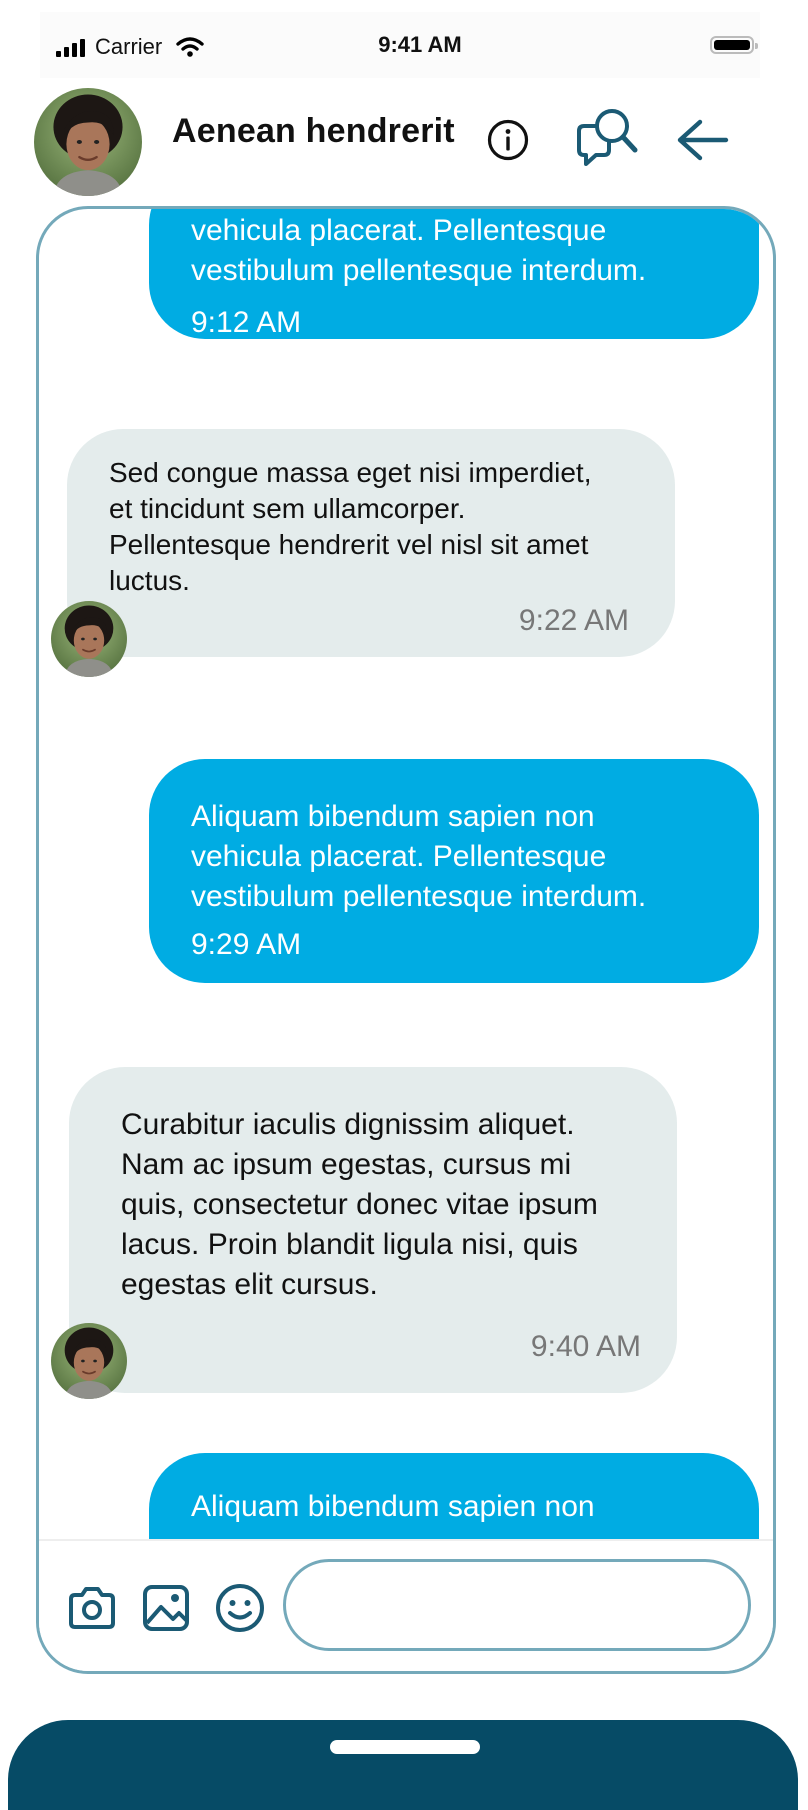  Describe the element at coordinates (607, 136) in the screenshot. I see `search-chat-icon` at that location.